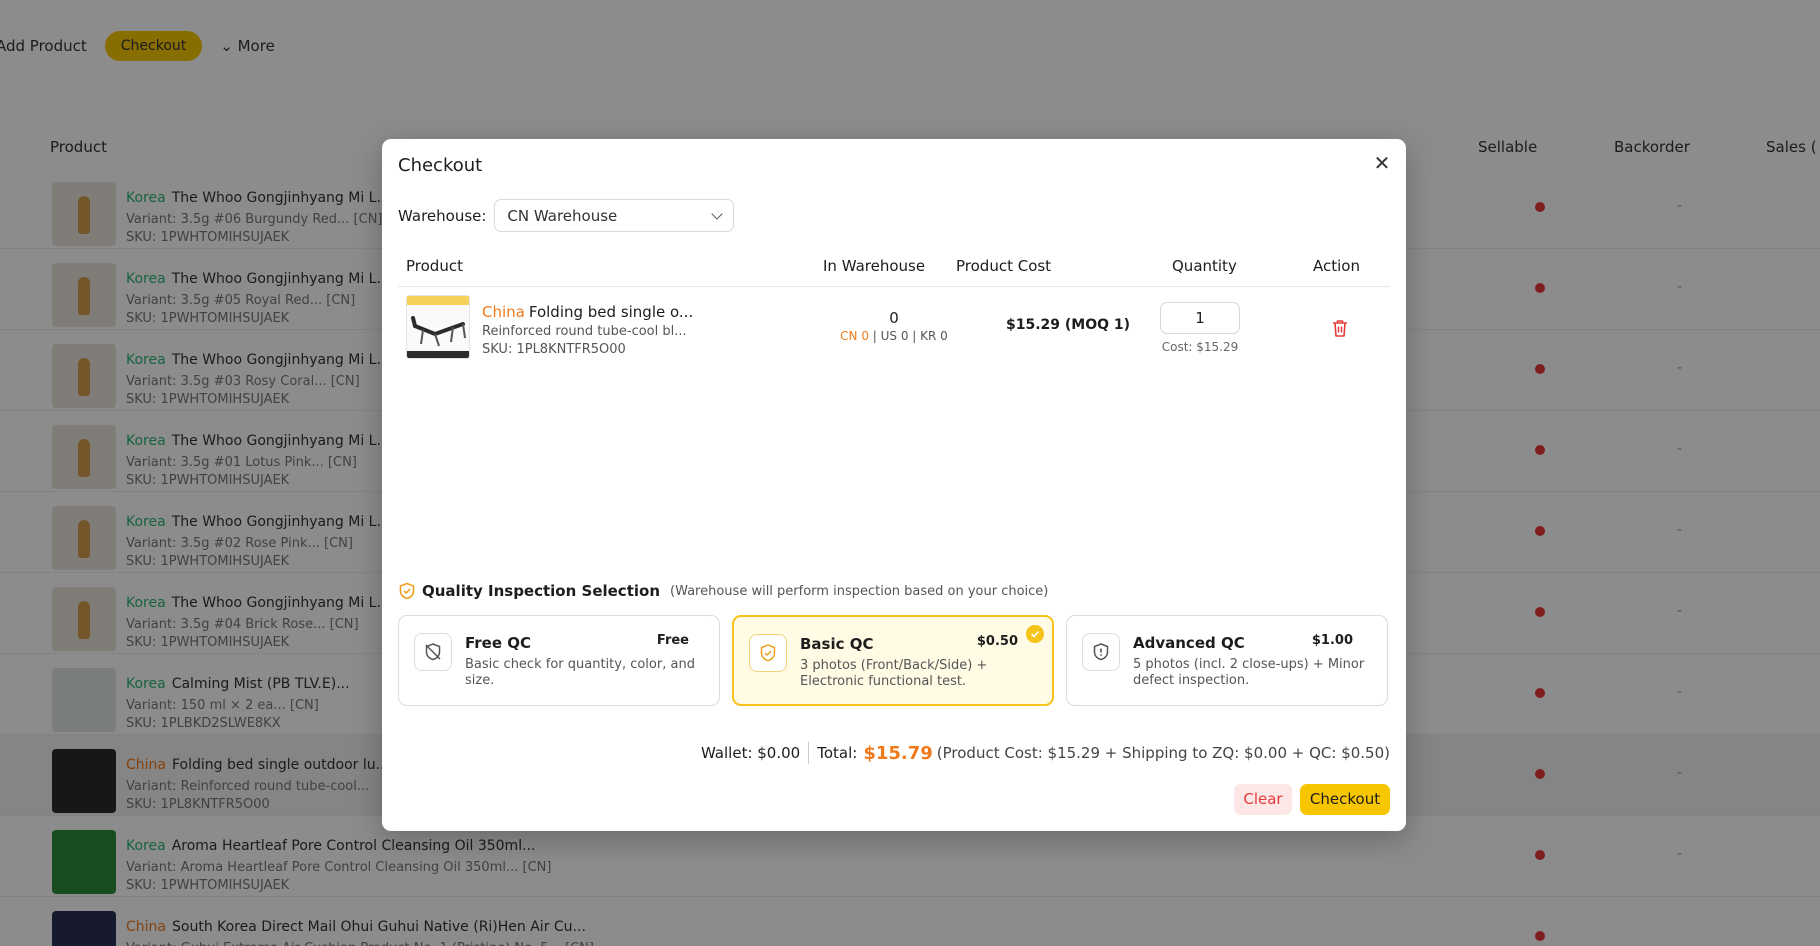 The height and width of the screenshot is (946, 1820). I want to click on header-quantity: Quantity, so click(1204, 266).